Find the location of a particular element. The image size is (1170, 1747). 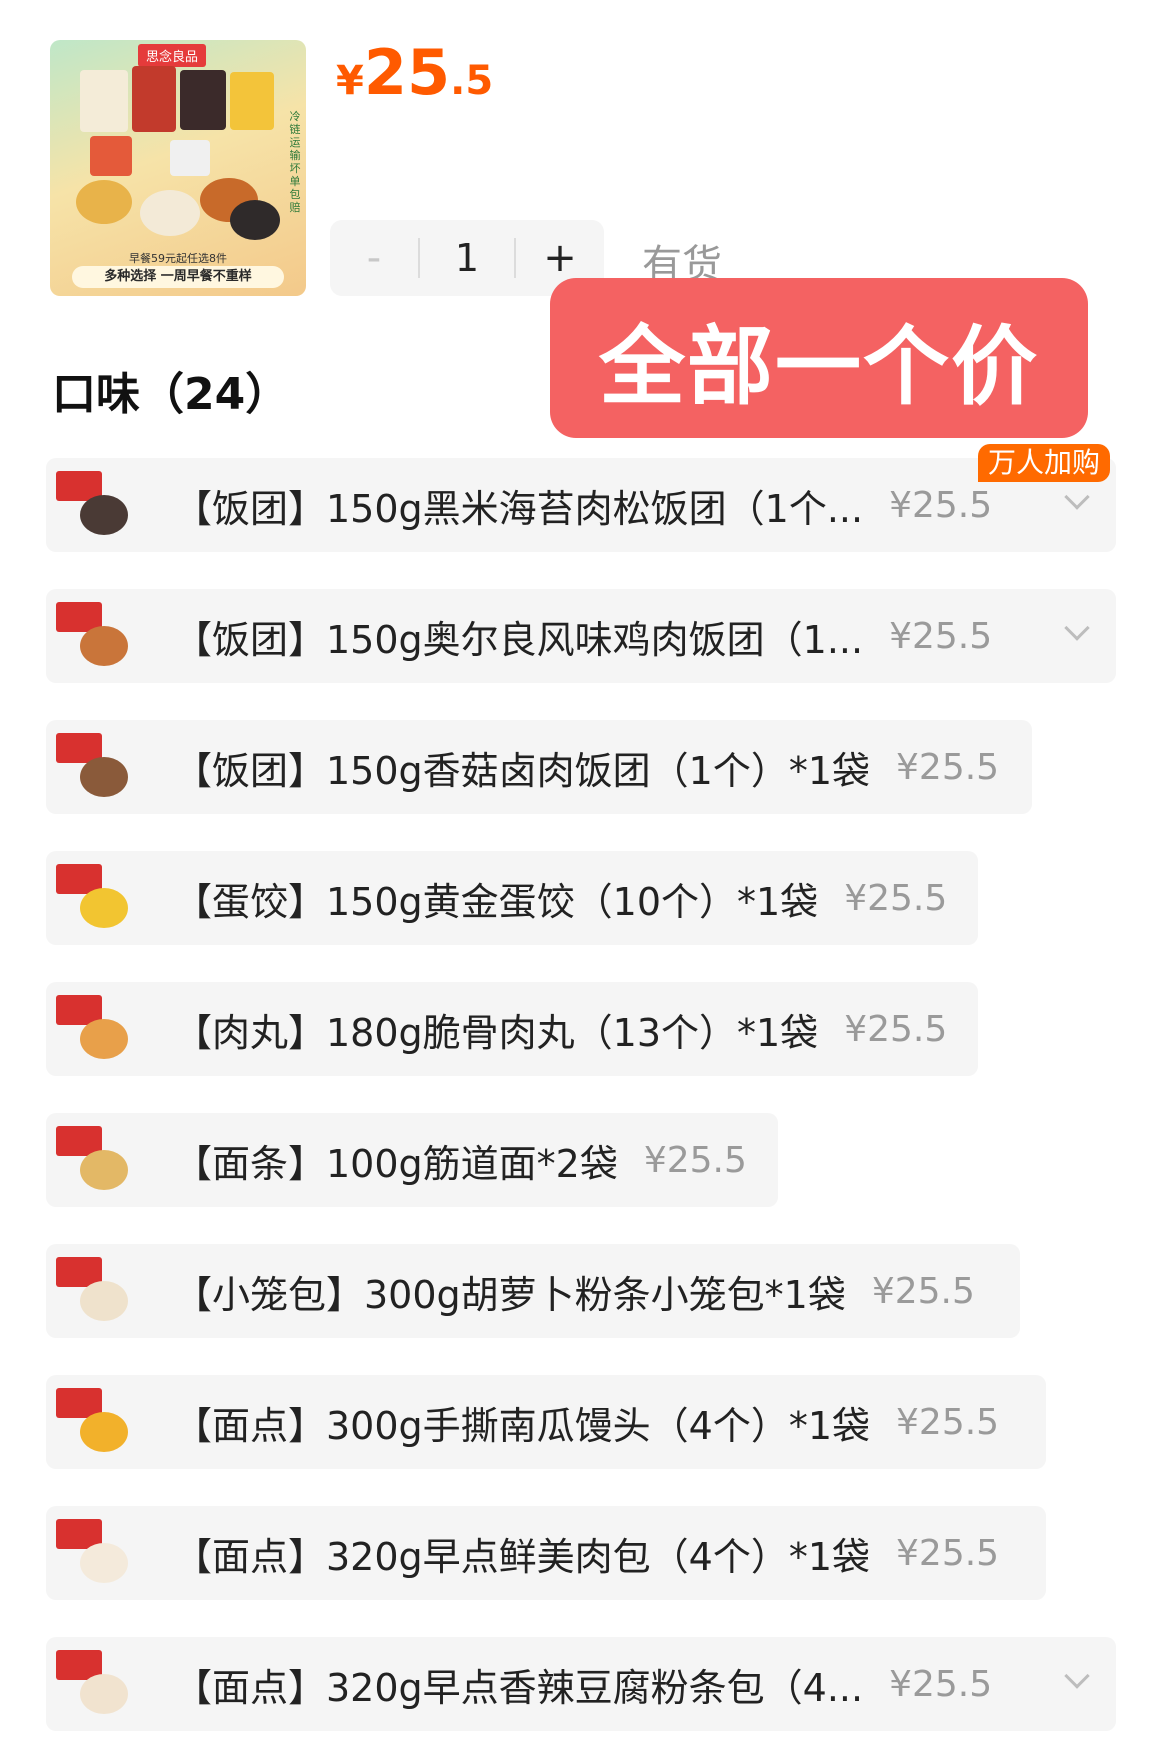

thumbnail-side-text: 冷链运输 坏单包赔 is located at coordinates (295, 162).